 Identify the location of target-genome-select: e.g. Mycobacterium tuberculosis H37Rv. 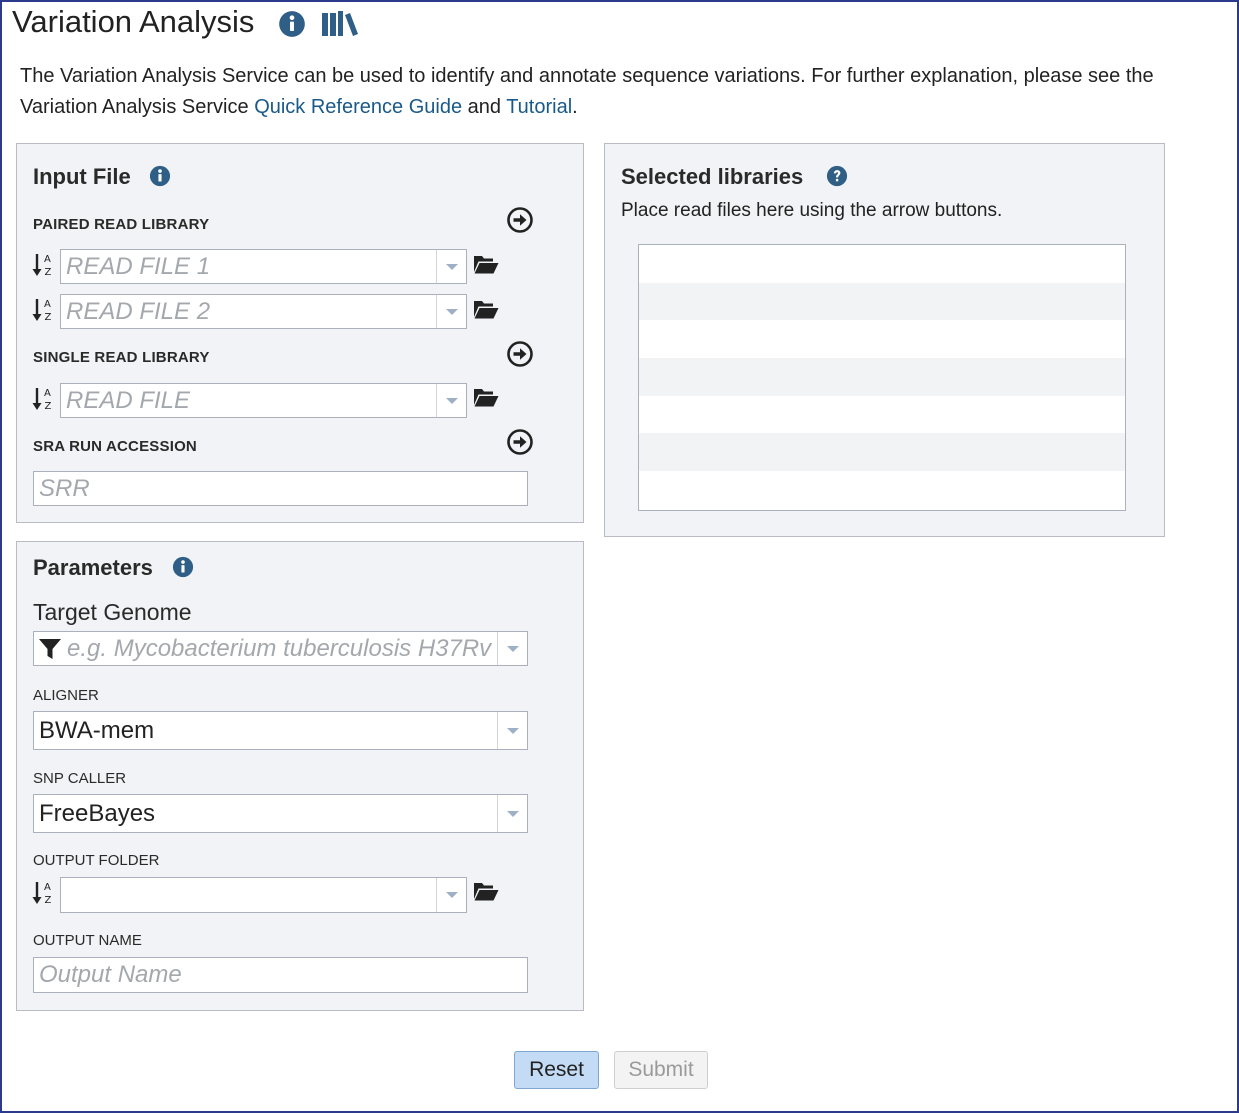
(280, 648).